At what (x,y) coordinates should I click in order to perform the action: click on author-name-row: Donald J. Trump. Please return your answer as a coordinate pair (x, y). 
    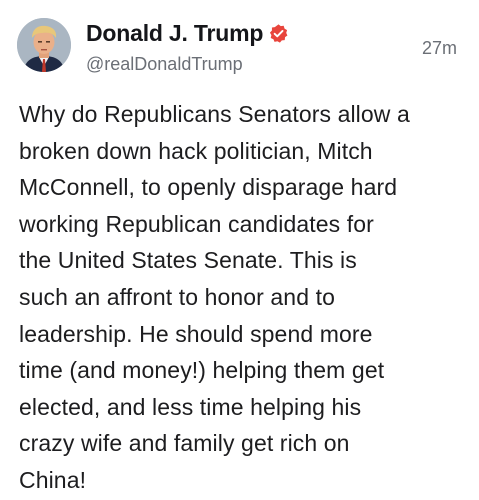
    Looking at the image, I should click on (187, 33).